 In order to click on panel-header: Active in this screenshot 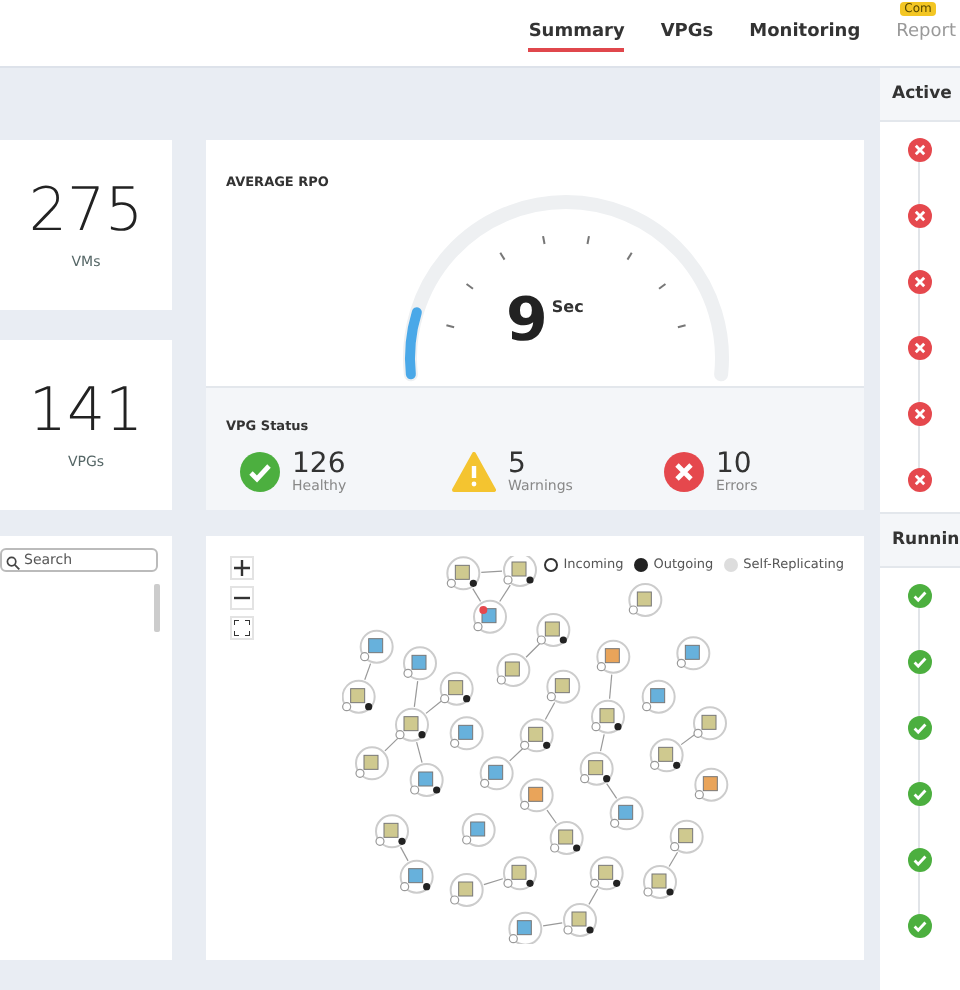, I will do `click(920, 95)`.